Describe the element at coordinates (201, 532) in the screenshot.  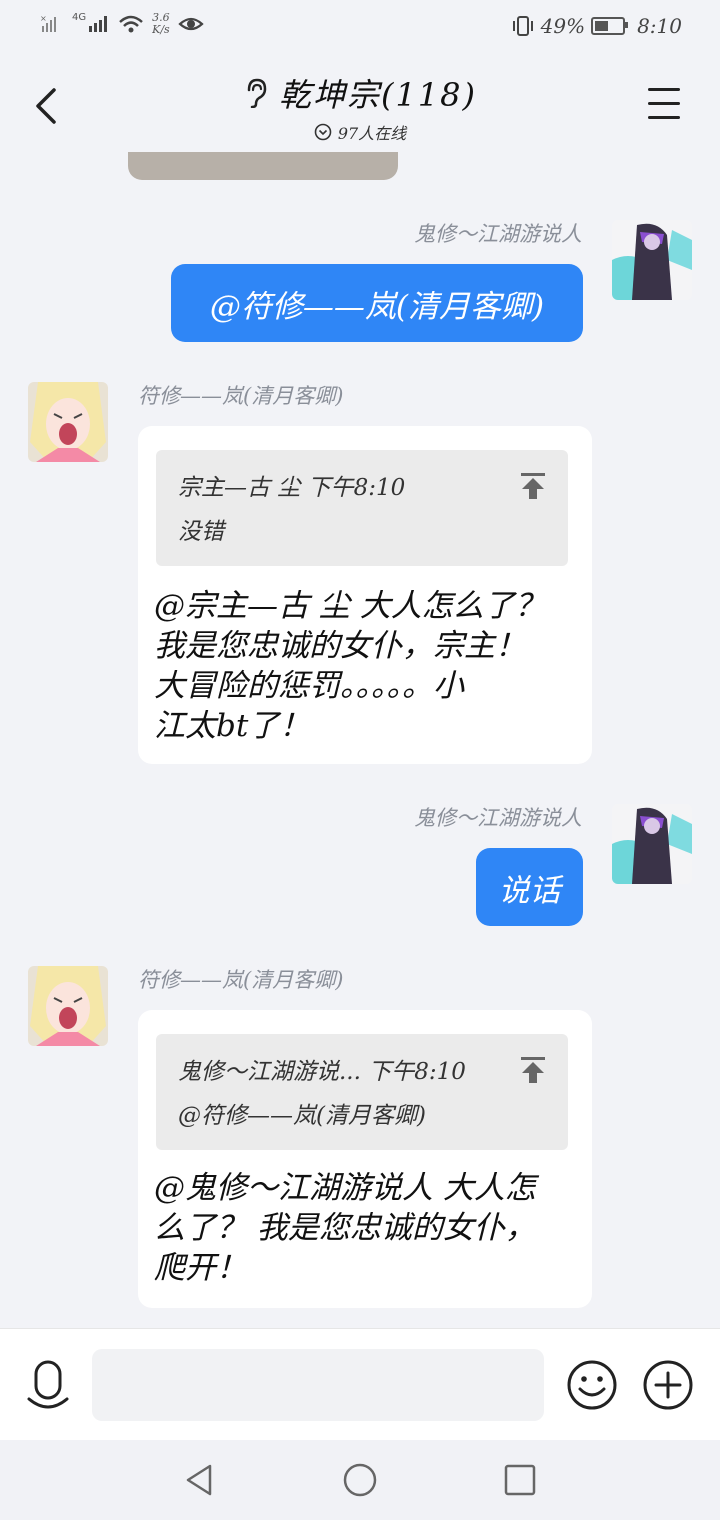
I see `quote-text: 没错` at that location.